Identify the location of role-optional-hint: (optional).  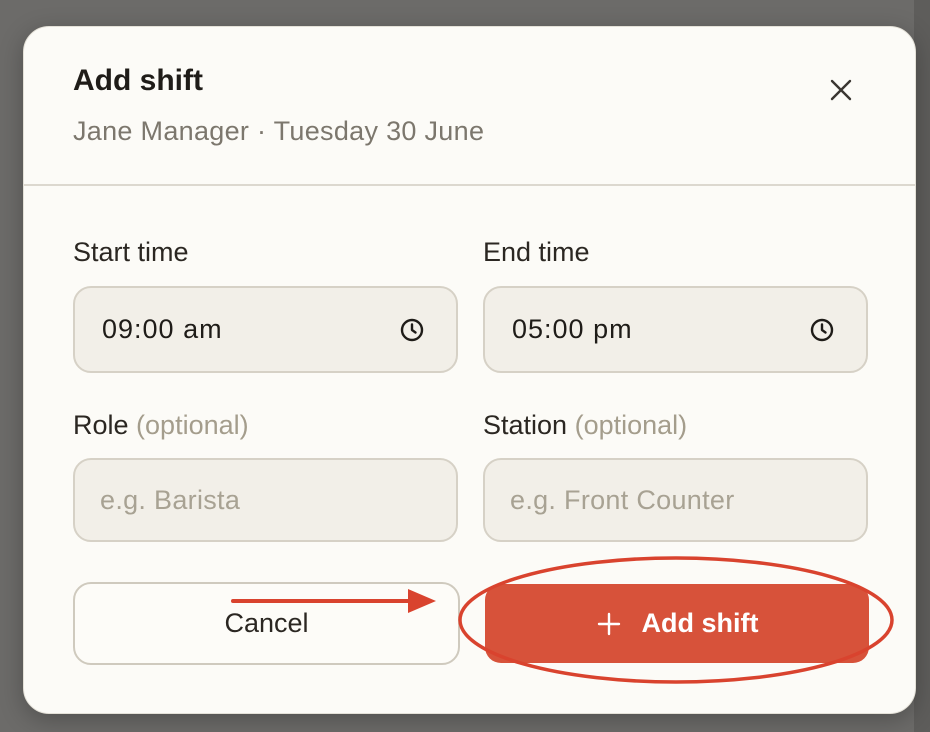
(192, 425).